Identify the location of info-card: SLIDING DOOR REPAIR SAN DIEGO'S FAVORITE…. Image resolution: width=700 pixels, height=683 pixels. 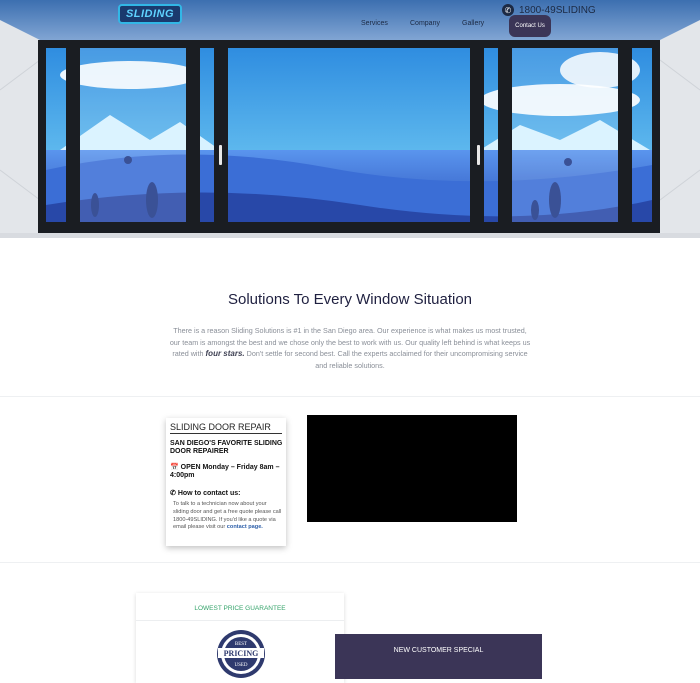
(226, 482).